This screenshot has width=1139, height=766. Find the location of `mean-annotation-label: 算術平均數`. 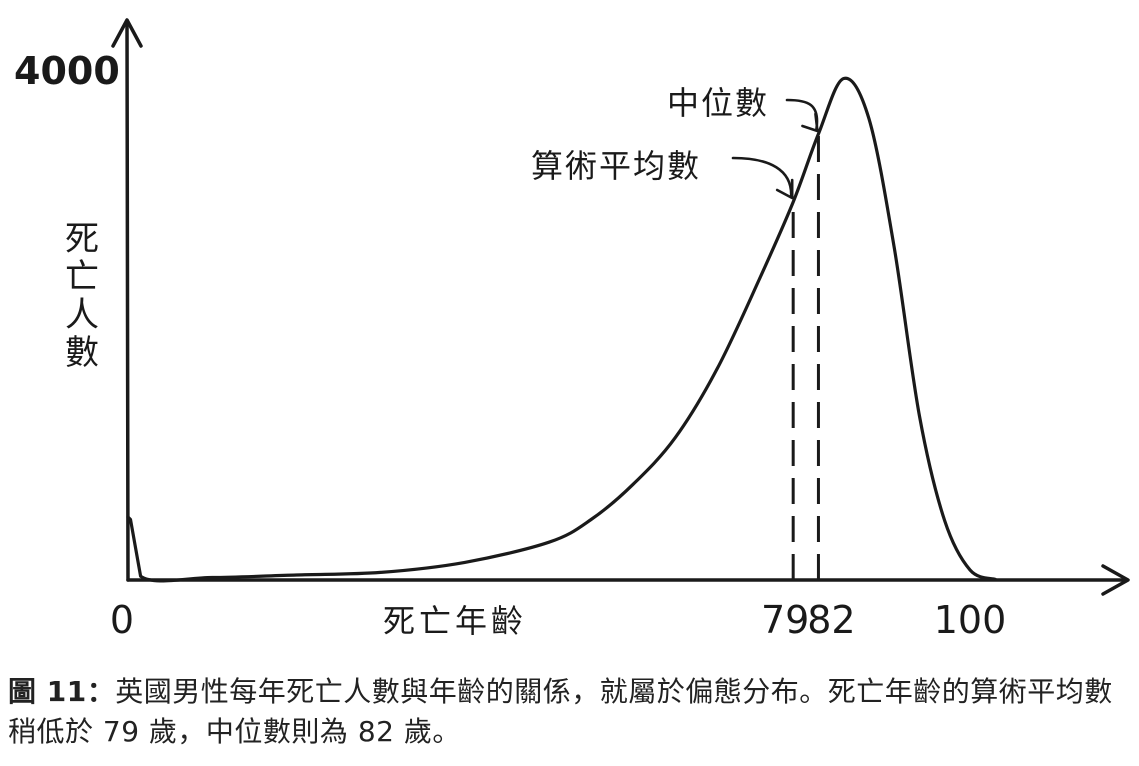

mean-annotation-label: 算術平均數 is located at coordinates (616, 166).